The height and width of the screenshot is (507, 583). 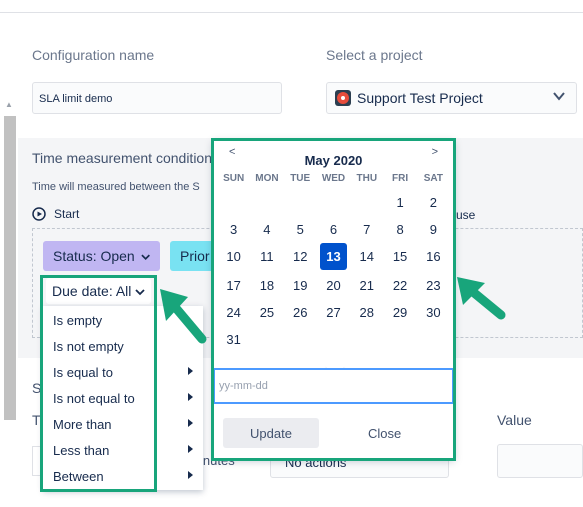 What do you see at coordinates (399, 284) in the screenshot?
I see `calendar-day: 22` at bounding box center [399, 284].